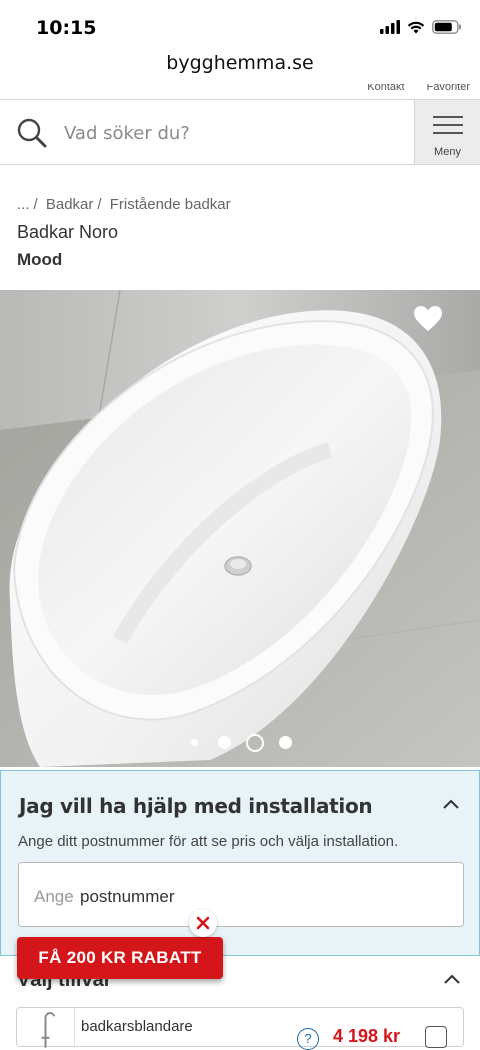 The image size is (480, 1050). What do you see at coordinates (447, 152) in the screenshot?
I see `menu-label: Meny` at bounding box center [447, 152].